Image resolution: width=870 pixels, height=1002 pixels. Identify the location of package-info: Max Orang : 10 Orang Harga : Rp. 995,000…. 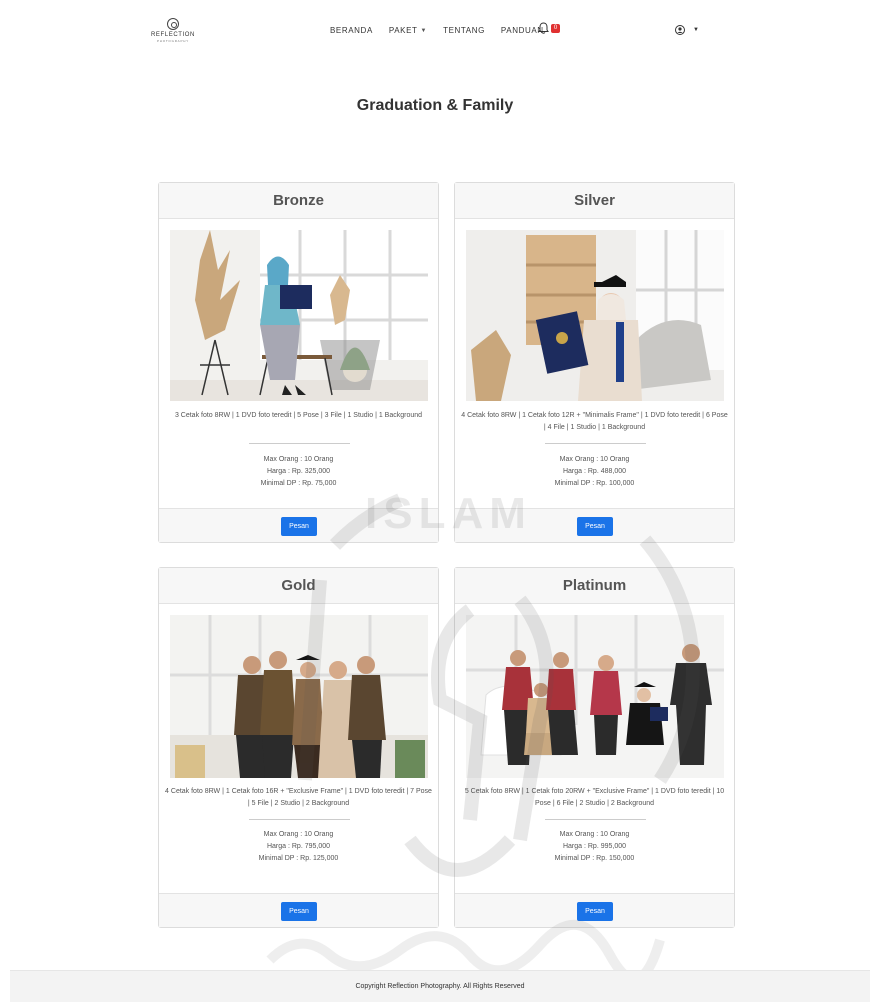
(594, 847).